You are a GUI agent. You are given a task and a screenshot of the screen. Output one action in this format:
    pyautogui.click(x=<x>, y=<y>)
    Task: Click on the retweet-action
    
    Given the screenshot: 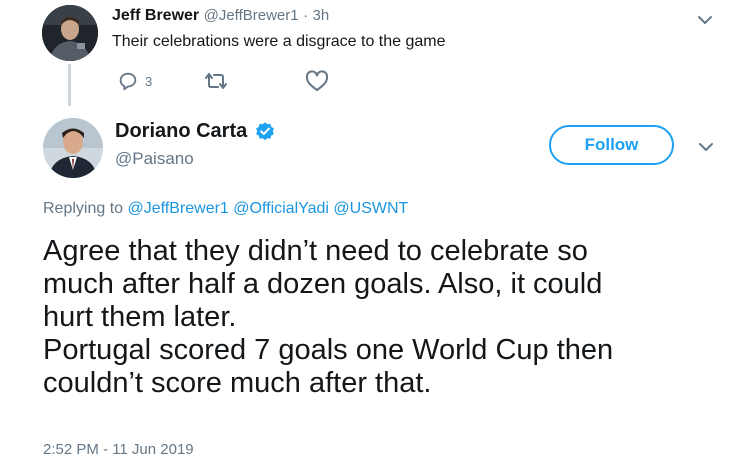 What is the action you would take?
    pyautogui.click(x=216, y=81)
    